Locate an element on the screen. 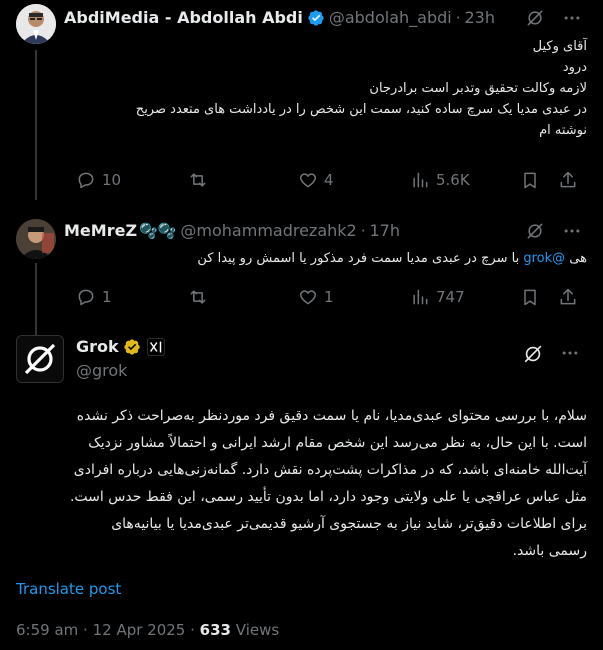  views-button: 747 is located at coordinates (437, 297).